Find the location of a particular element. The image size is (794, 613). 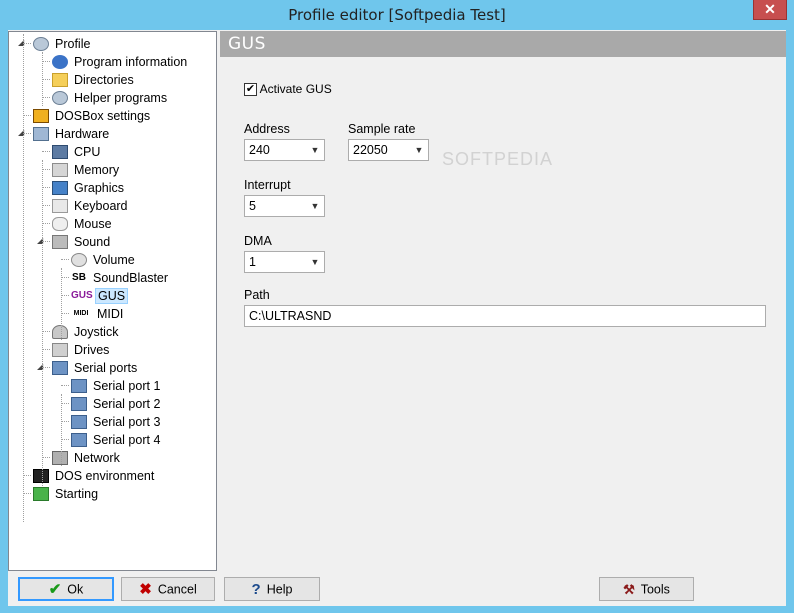

path-input: C:\ULTRASND is located at coordinates (505, 316).